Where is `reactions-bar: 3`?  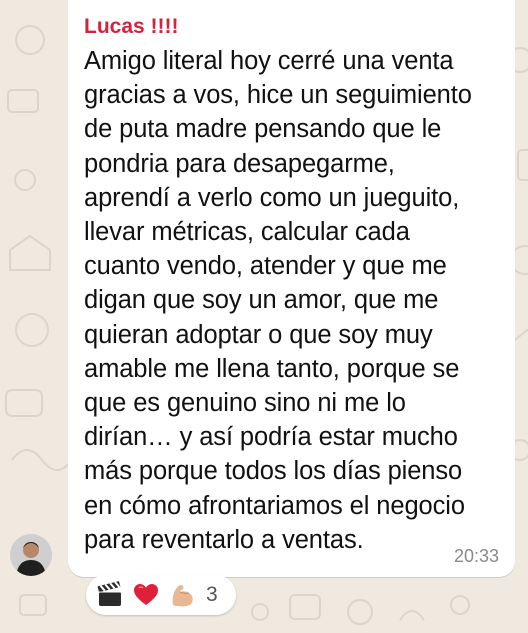
reactions-bar: 3 is located at coordinates (161, 595).